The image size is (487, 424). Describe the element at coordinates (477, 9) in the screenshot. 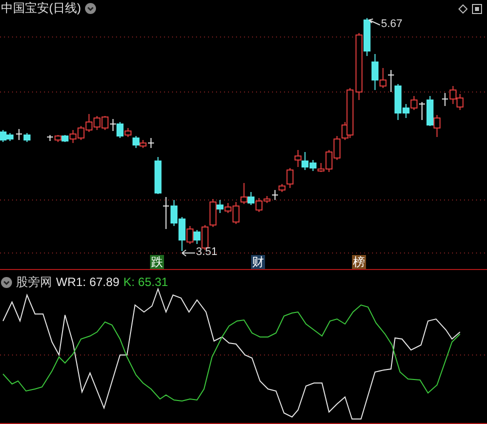

I see `window-icon` at that location.